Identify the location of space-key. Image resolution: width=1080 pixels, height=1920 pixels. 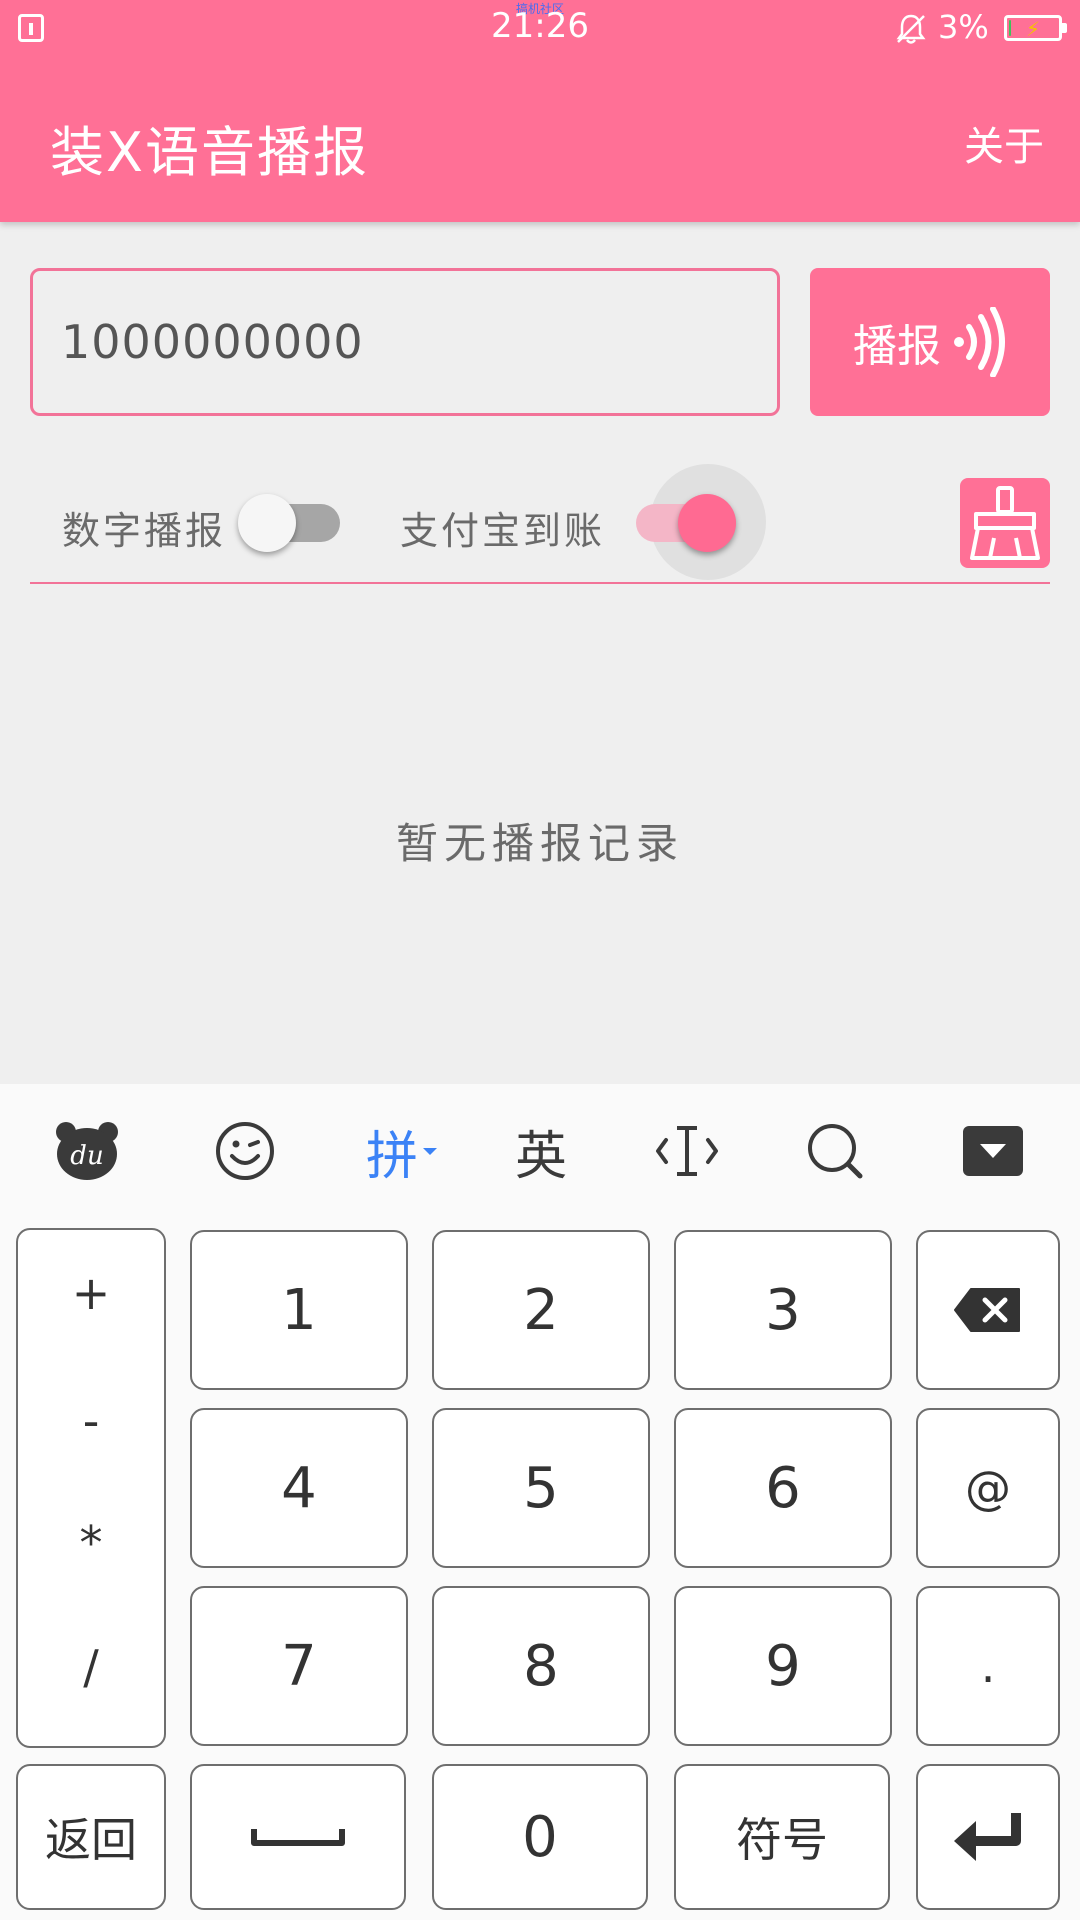
(298, 1837).